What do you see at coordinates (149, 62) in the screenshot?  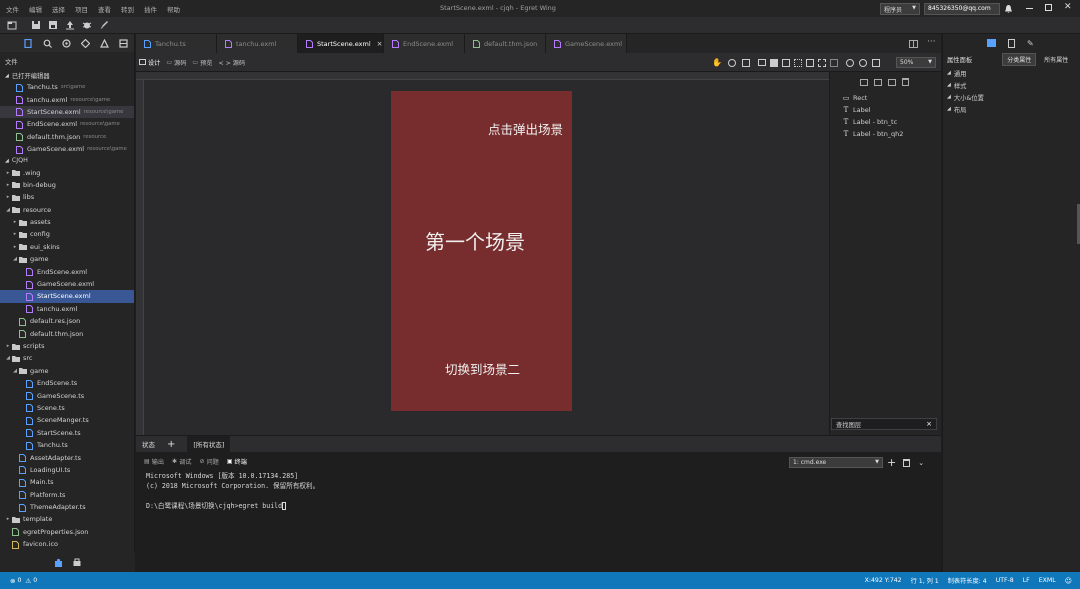 I see `mode-design: 设计` at bounding box center [149, 62].